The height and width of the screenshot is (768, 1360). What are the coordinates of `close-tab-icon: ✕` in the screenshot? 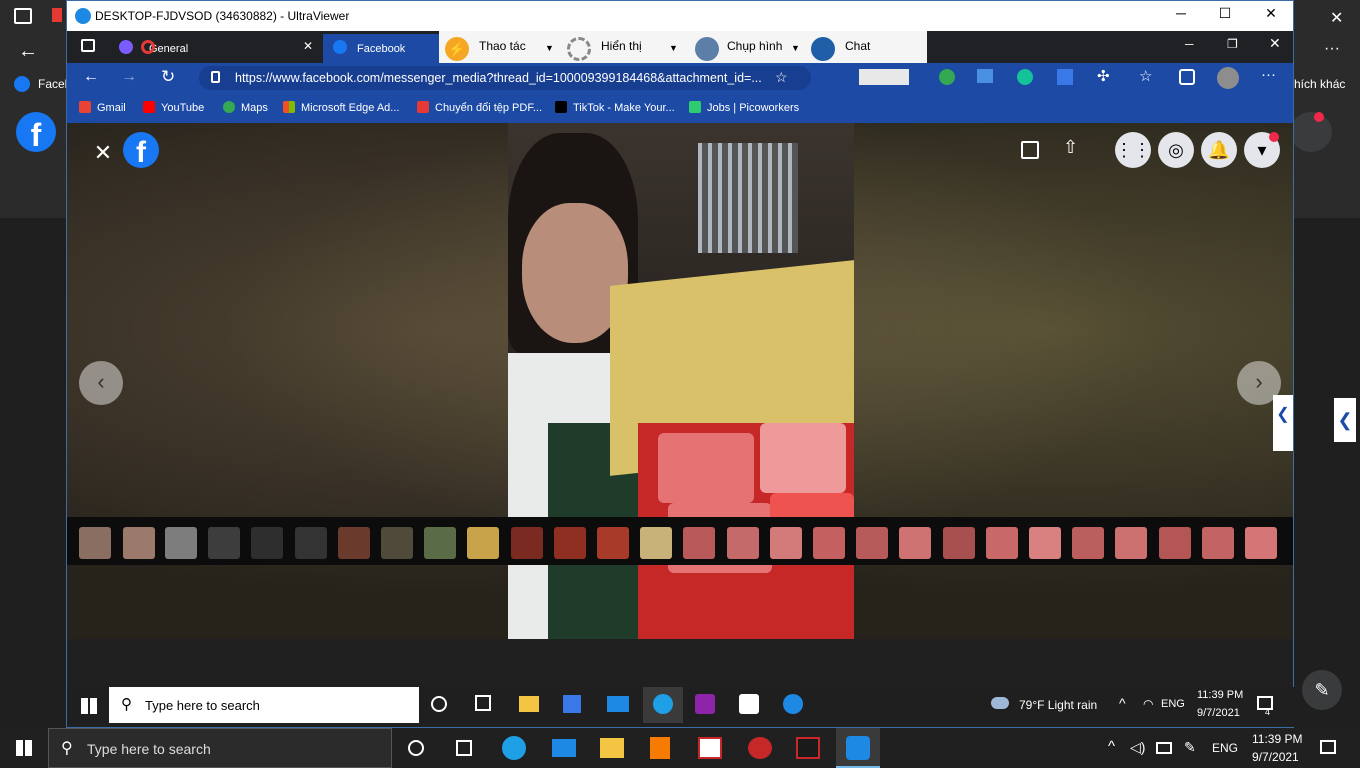 It's located at (308, 46).